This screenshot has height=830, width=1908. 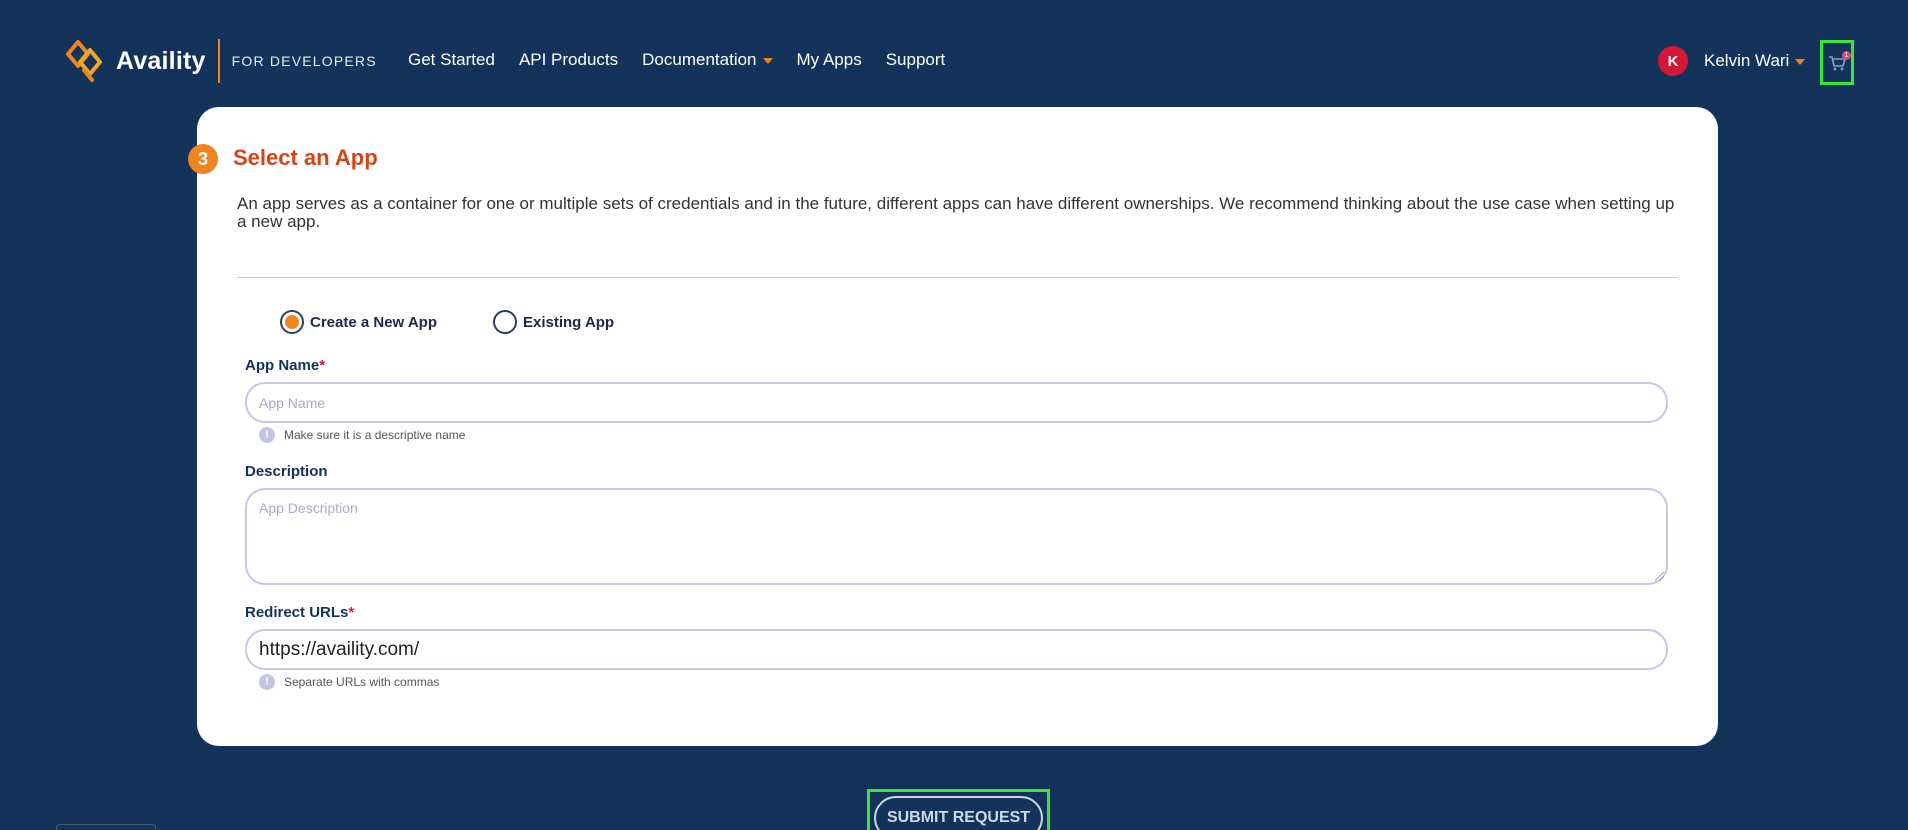 I want to click on cart-button: 1, so click(x=1837, y=62).